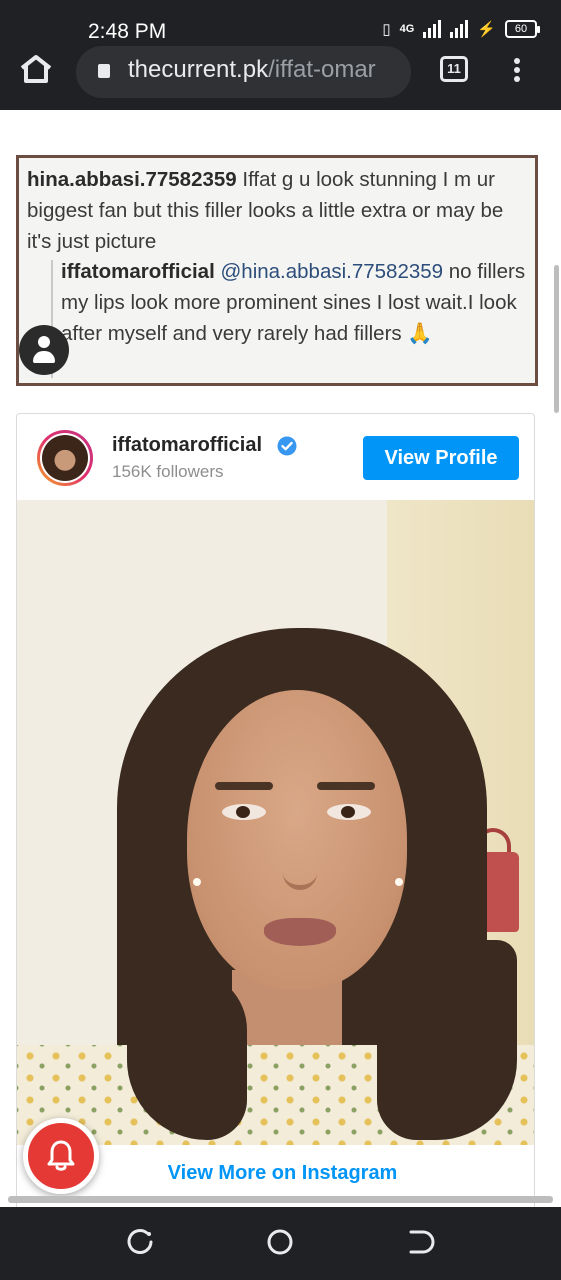 The height and width of the screenshot is (1280, 561). What do you see at coordinates (517, 71) in the screenshot?
I see `menu-icon` at bounding box center [517, 71].